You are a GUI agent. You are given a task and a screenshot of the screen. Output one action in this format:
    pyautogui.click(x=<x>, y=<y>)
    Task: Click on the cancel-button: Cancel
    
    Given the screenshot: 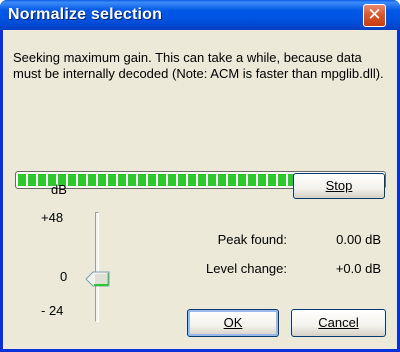 What is the action you would take?
    pyautogui.click(x=338, y=323)
    